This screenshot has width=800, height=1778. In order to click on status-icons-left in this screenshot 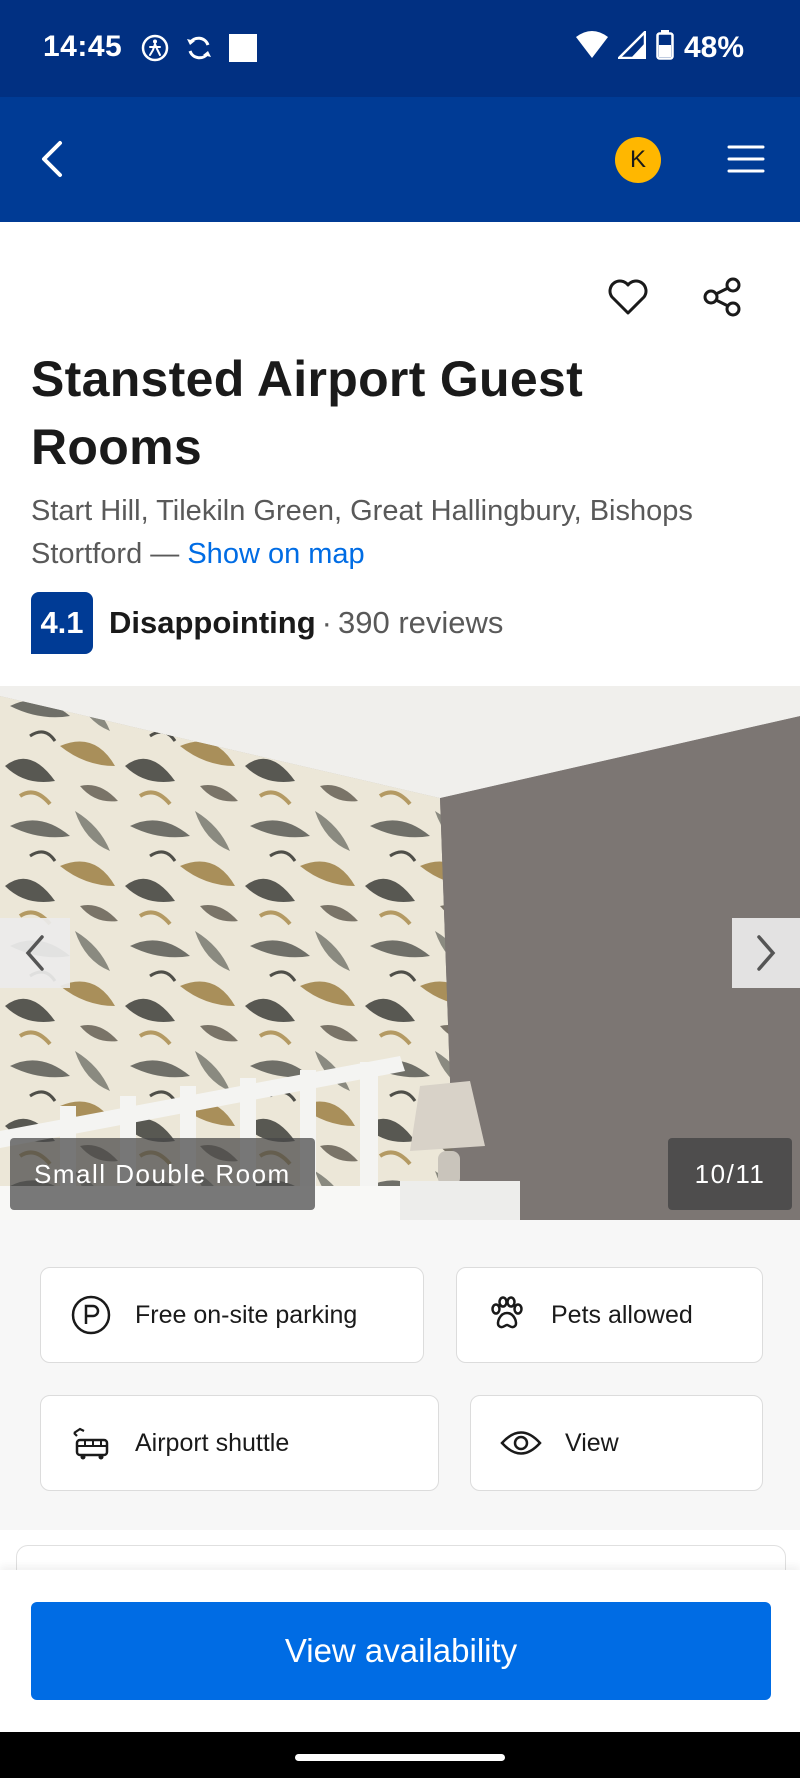, I will do `click(199, 50)`.